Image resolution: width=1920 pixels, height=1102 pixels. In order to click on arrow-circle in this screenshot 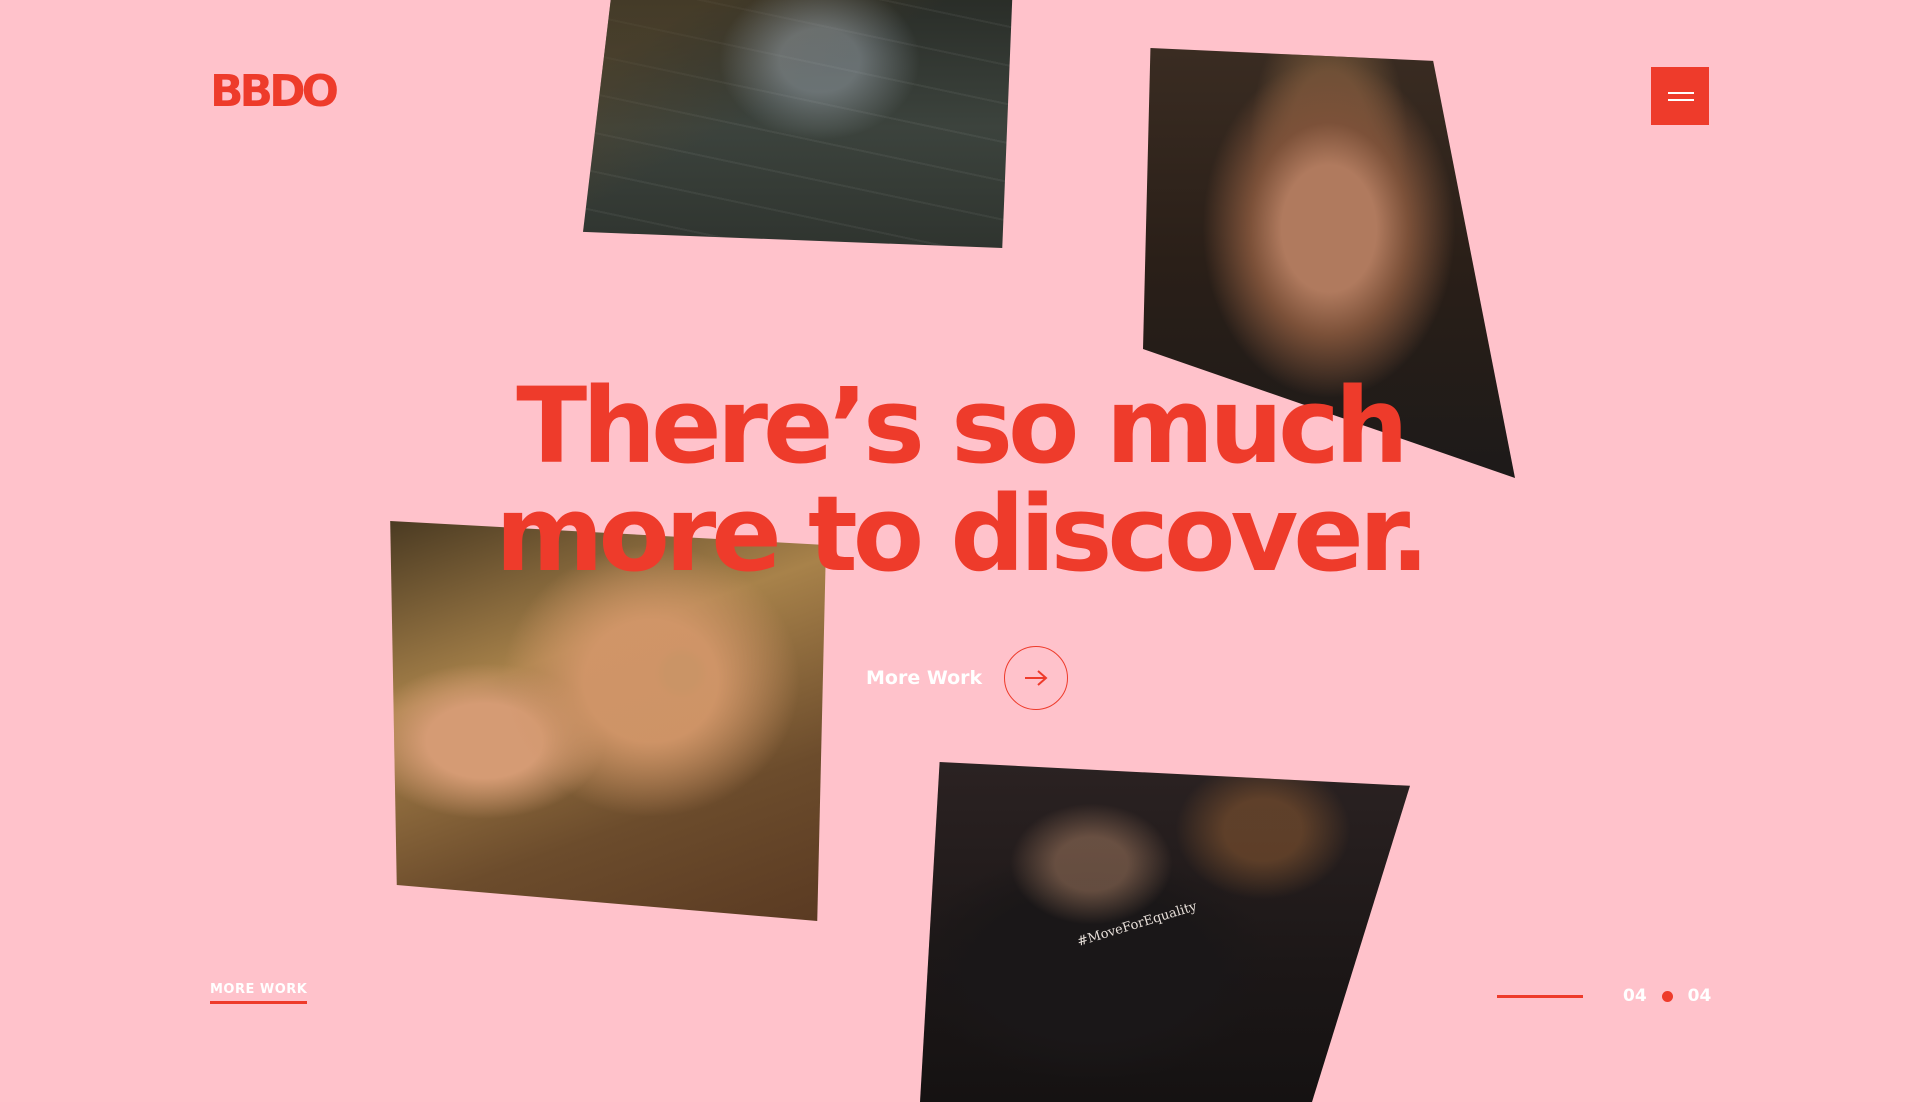, I will do `click(1036, 678)`.